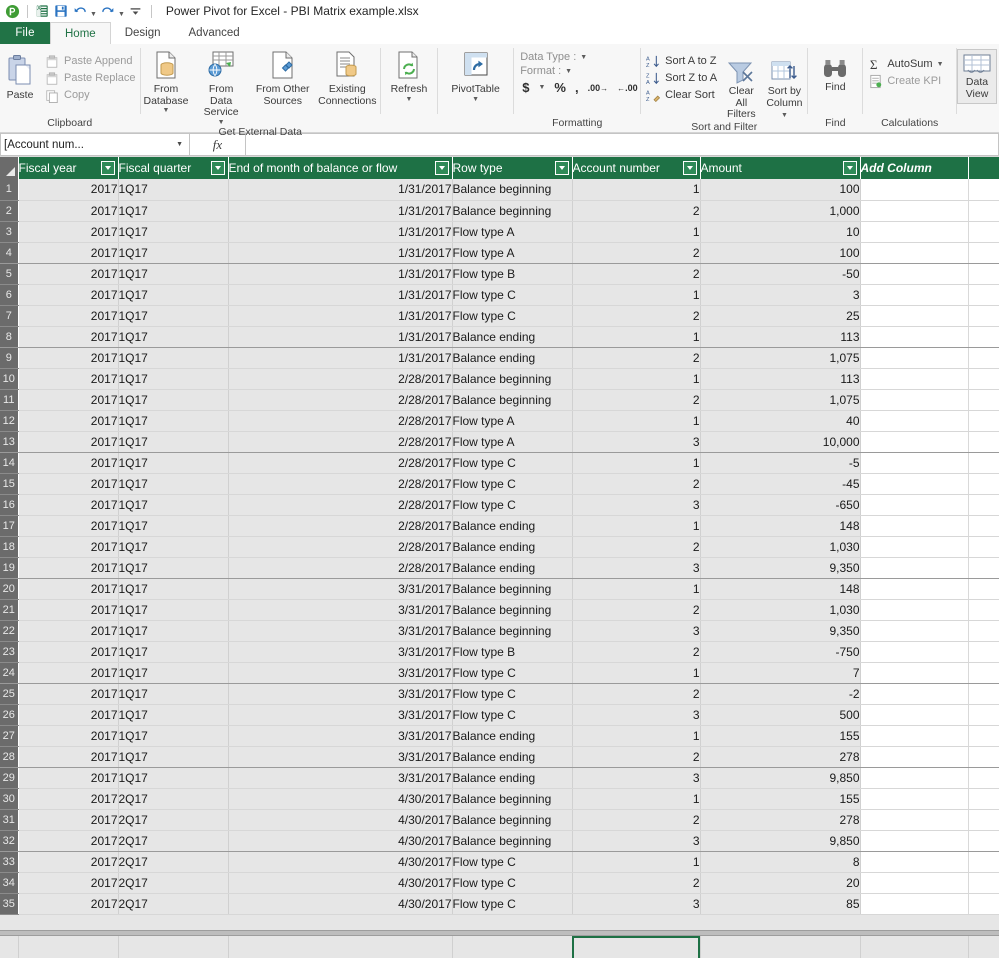 The image size is (999, 958). Describe the element at coordinates (9, 232) in the screenshot. I see `row-number-header: 3` at that location.